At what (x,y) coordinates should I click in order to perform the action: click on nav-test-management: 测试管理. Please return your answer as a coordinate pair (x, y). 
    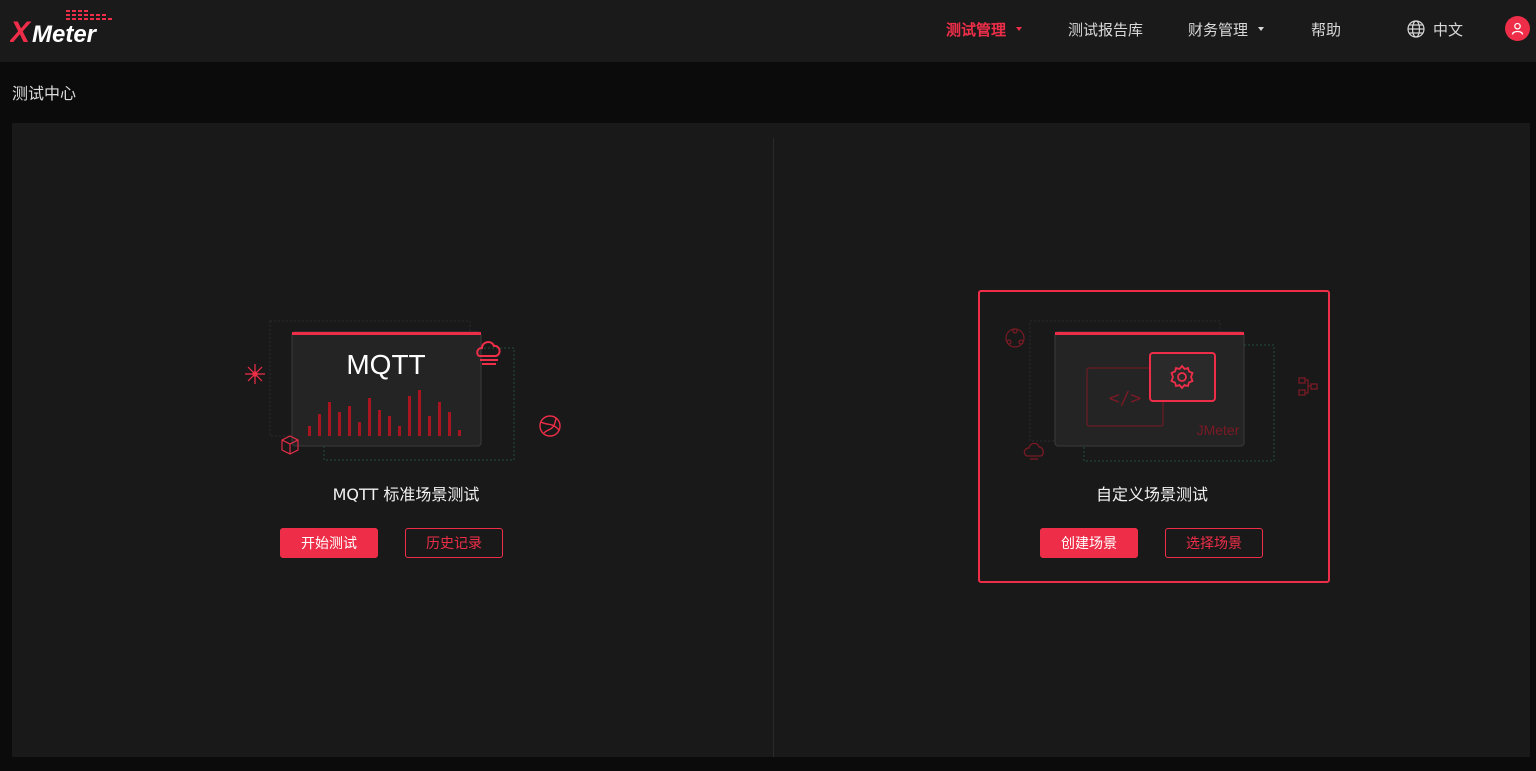
    Looking at the image, I should click on (984, 29).